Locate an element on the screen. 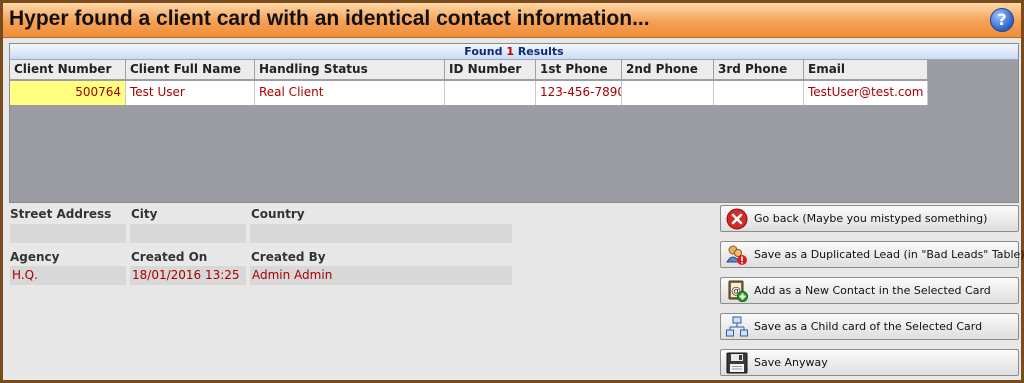  cell-id-number is located at coordinates (490, 93).